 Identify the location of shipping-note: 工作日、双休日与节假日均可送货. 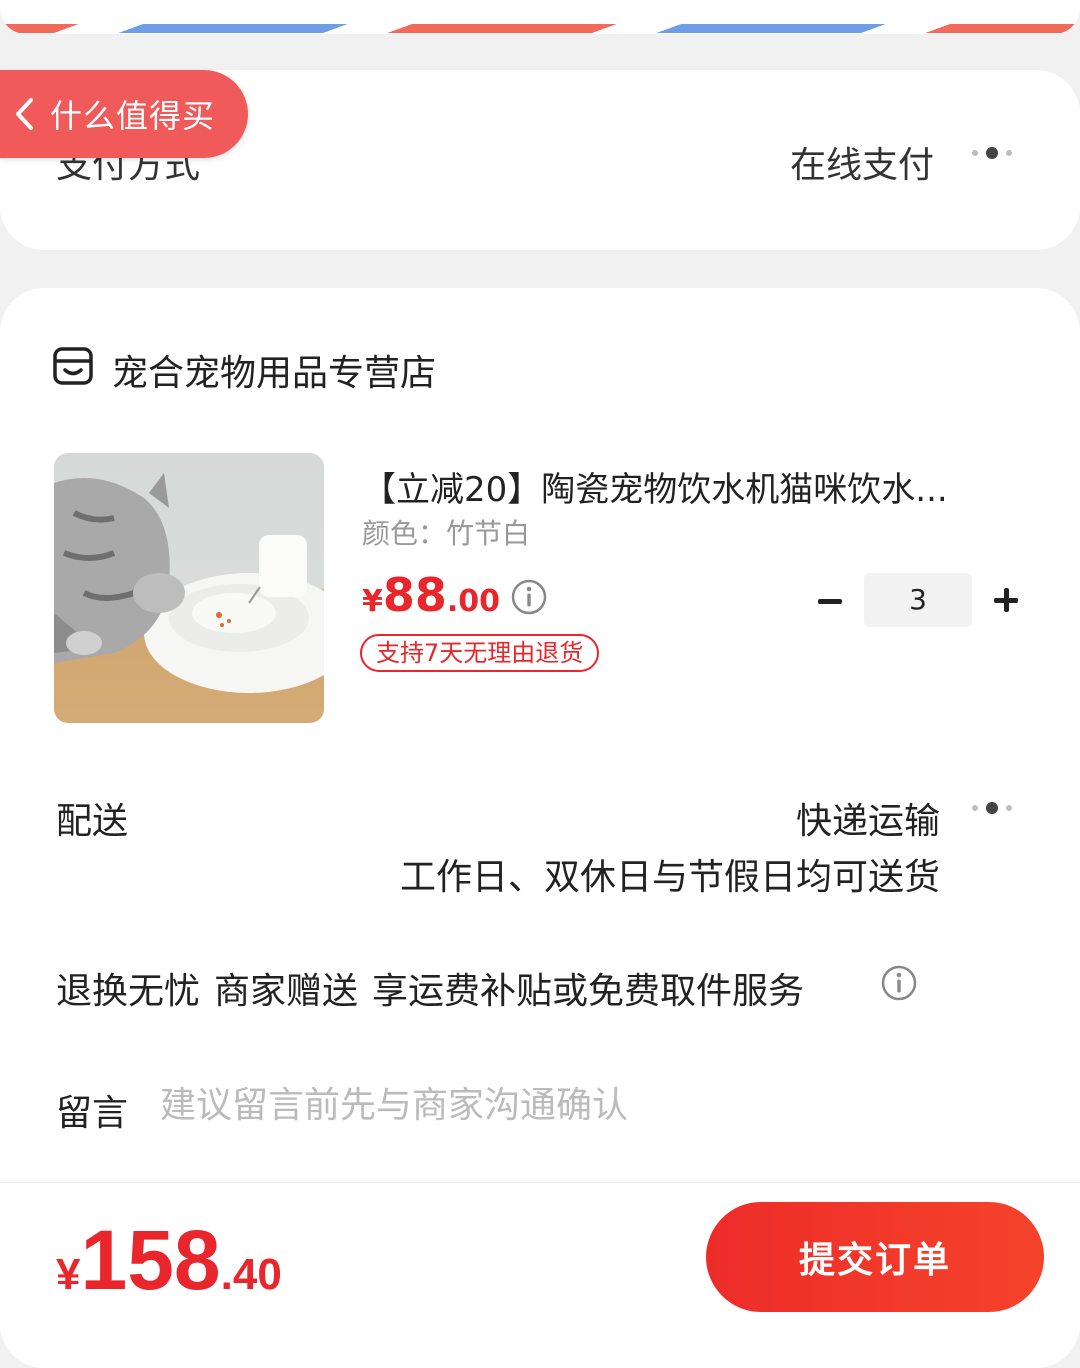
(669, 877).